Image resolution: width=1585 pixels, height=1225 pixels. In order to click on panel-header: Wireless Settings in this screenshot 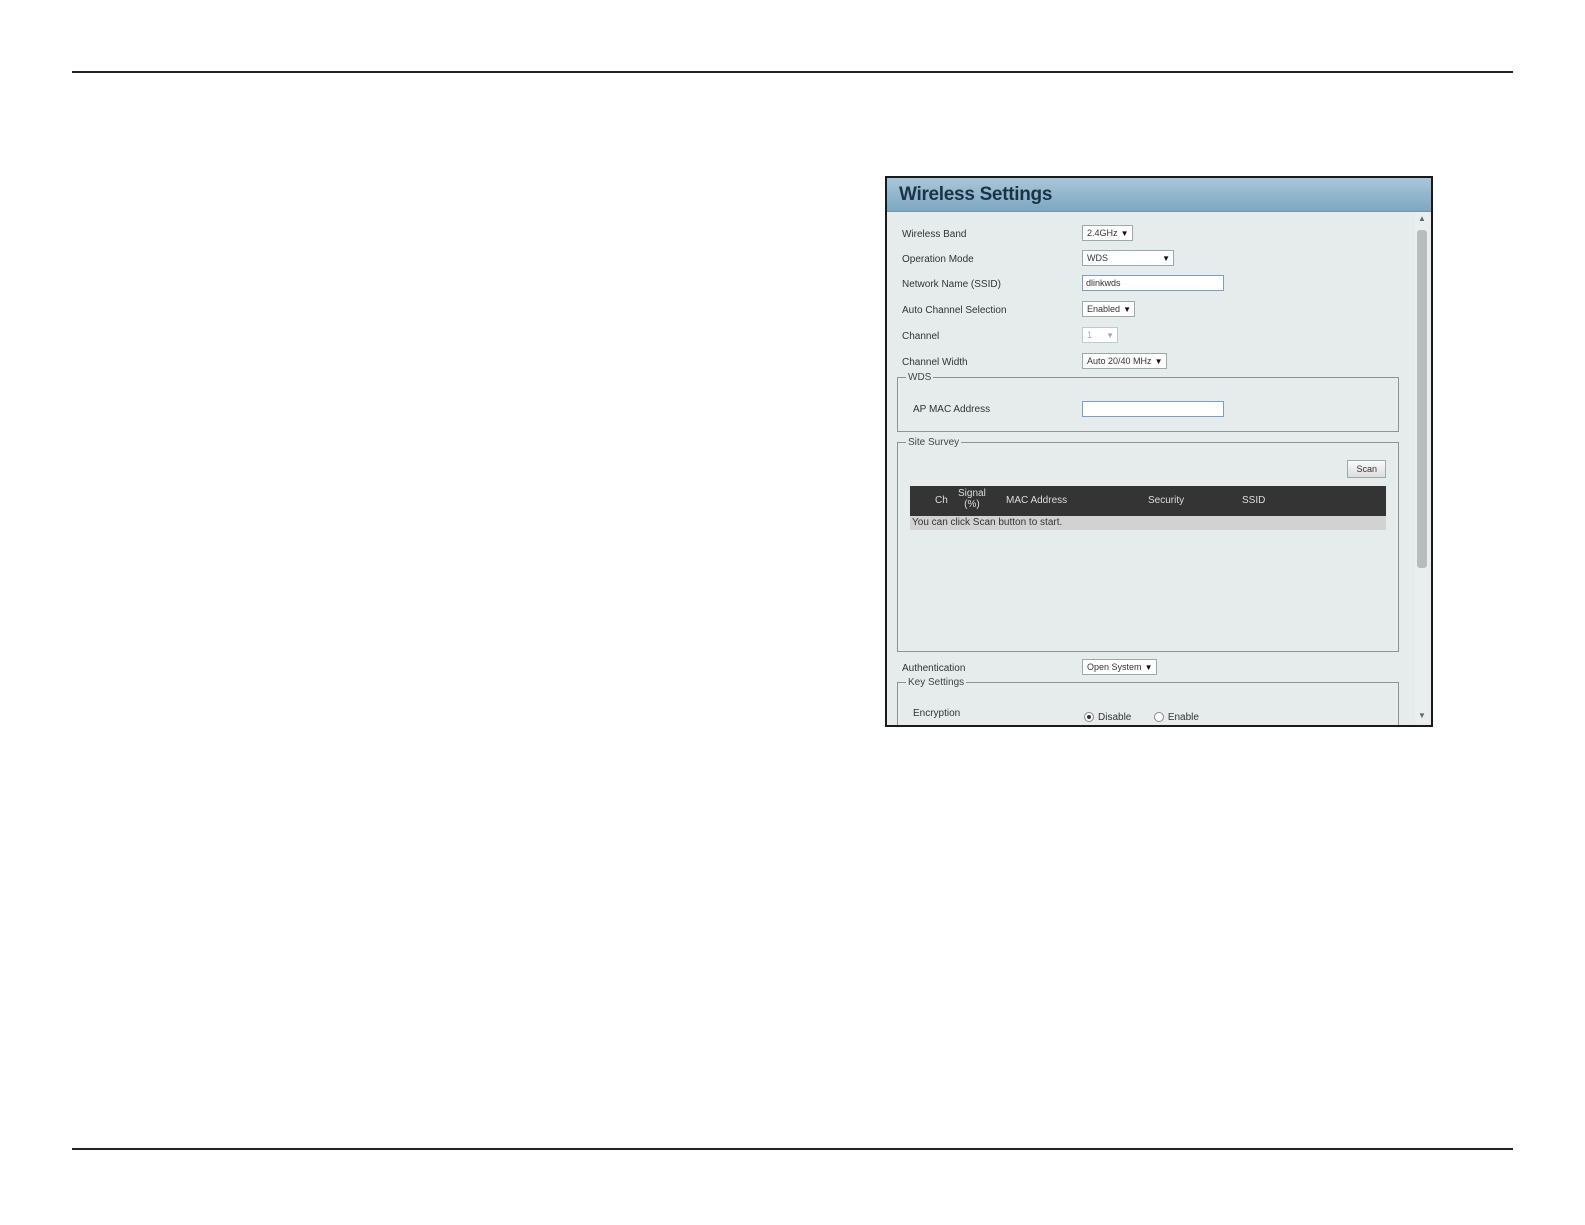, I will do `click(1159, 195)`.